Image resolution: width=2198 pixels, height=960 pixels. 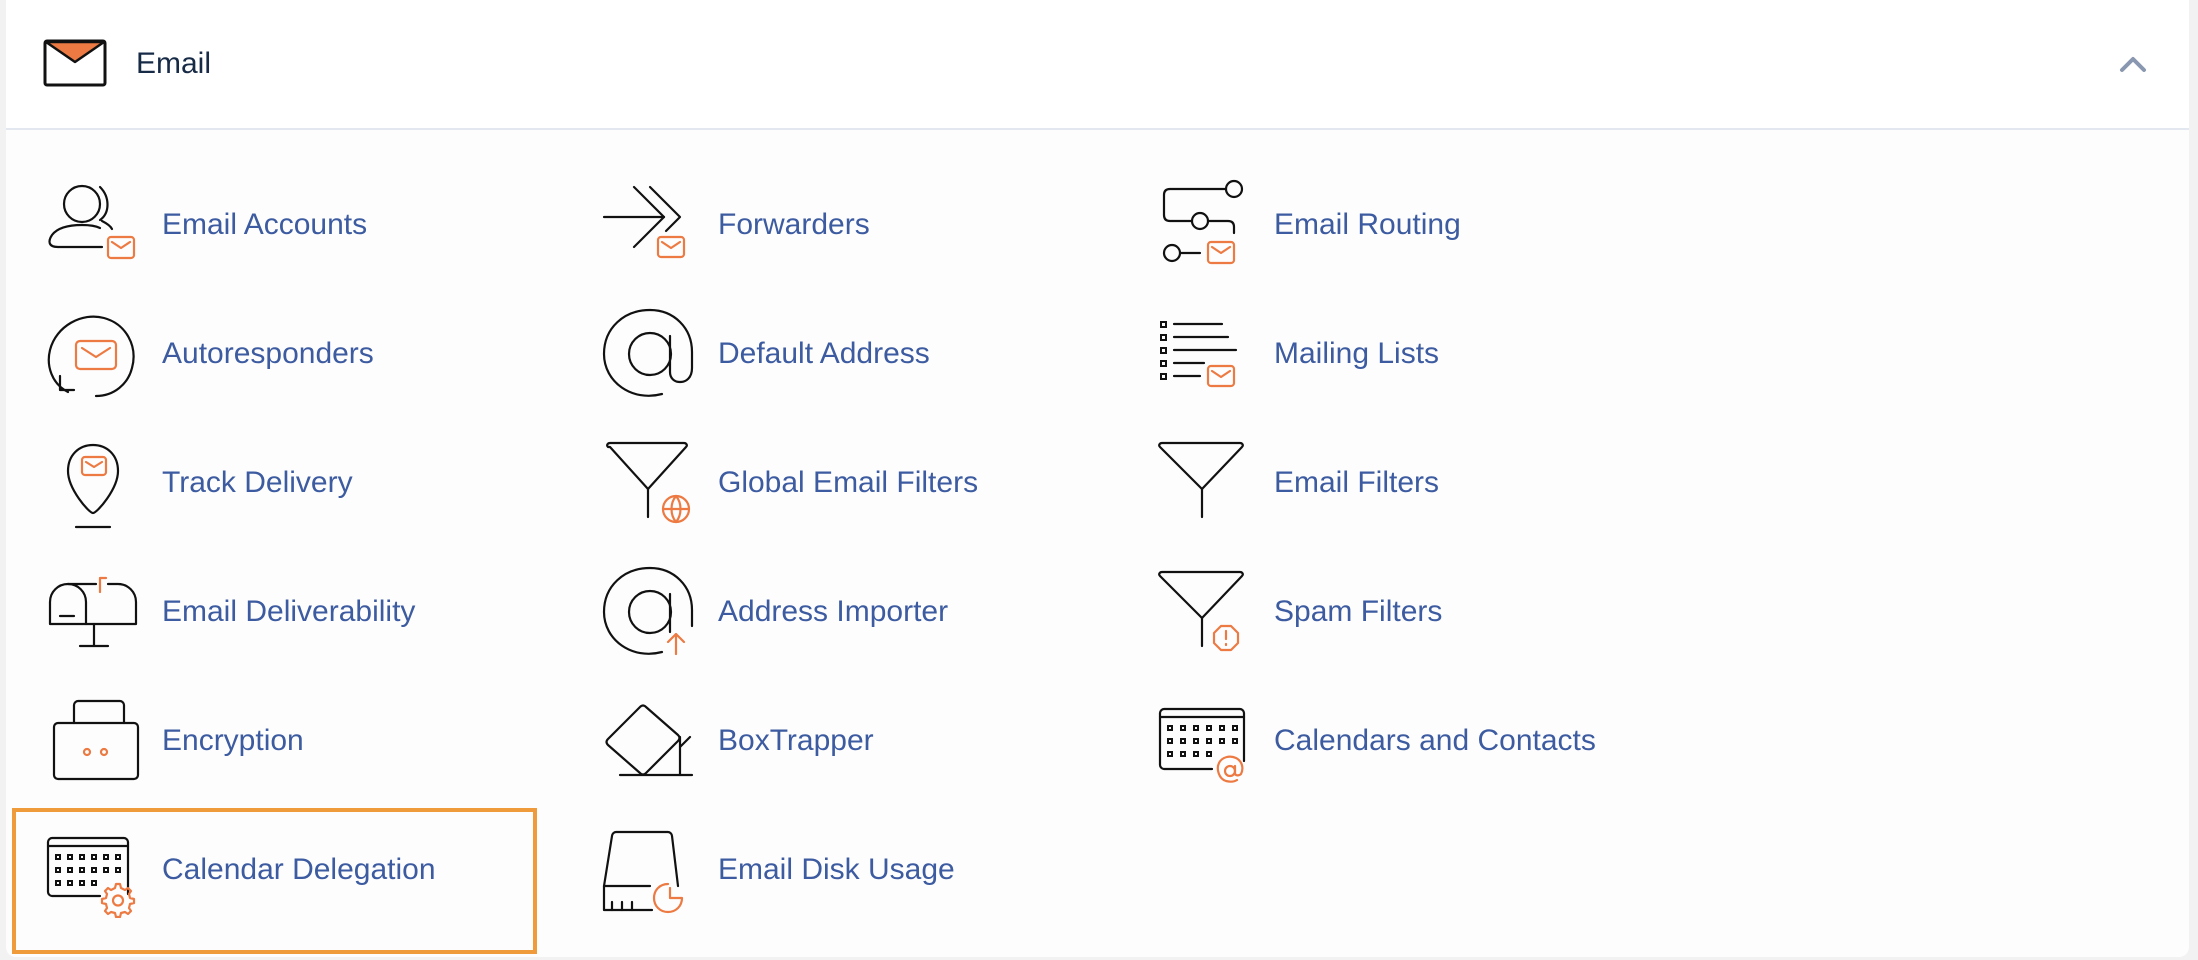 I want to click on item-global-email-filters: Global Email Filters, so click(x=789, y=483).